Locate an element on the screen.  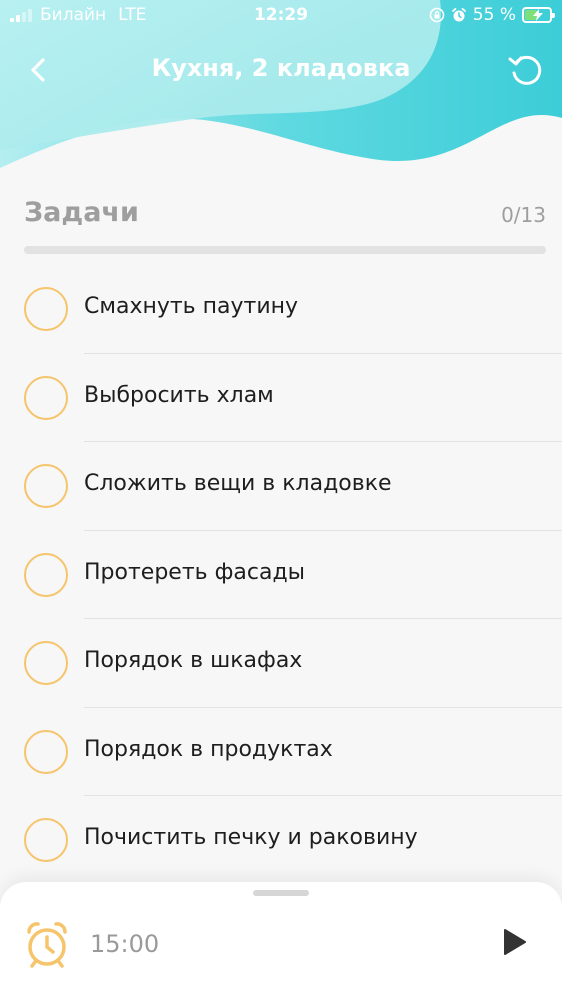
task-item: Сложить вещи в кладовке is located at coordinates (281, 486).